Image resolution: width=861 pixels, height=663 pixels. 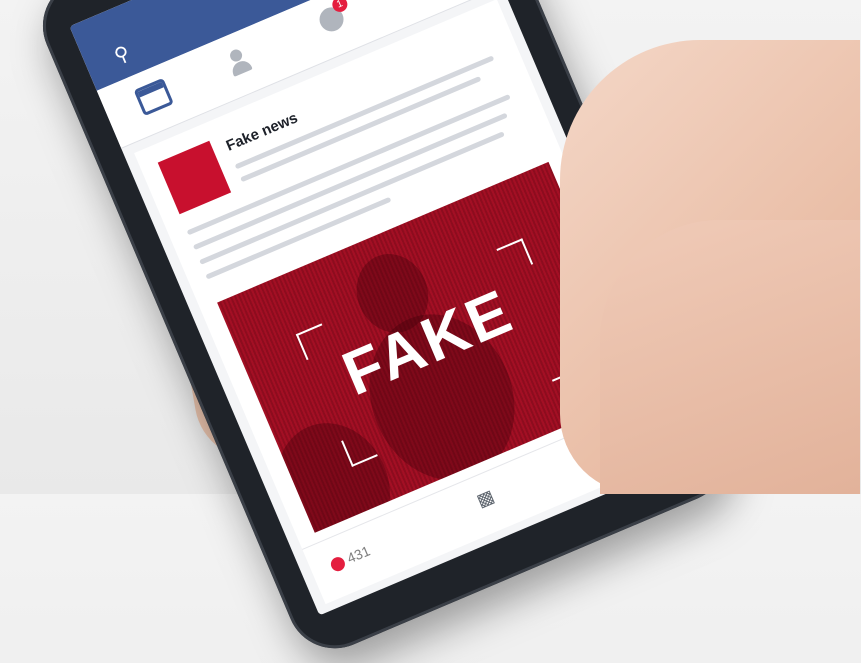 What do you see at coordinates (730, 357) in the screenshot?
I see `right-fingers` at bounding box center [730, 357].